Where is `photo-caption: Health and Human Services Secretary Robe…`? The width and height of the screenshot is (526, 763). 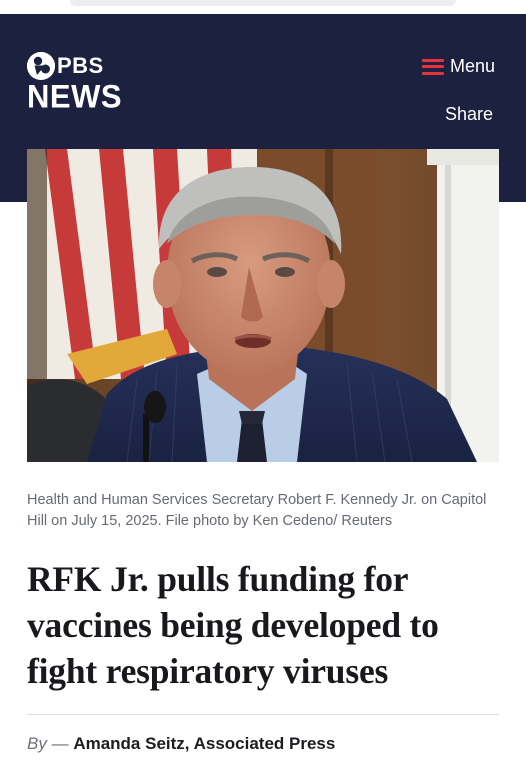 photo-caption: Health and Human Services Secretary Robe… is located at coordinates (257, 510).